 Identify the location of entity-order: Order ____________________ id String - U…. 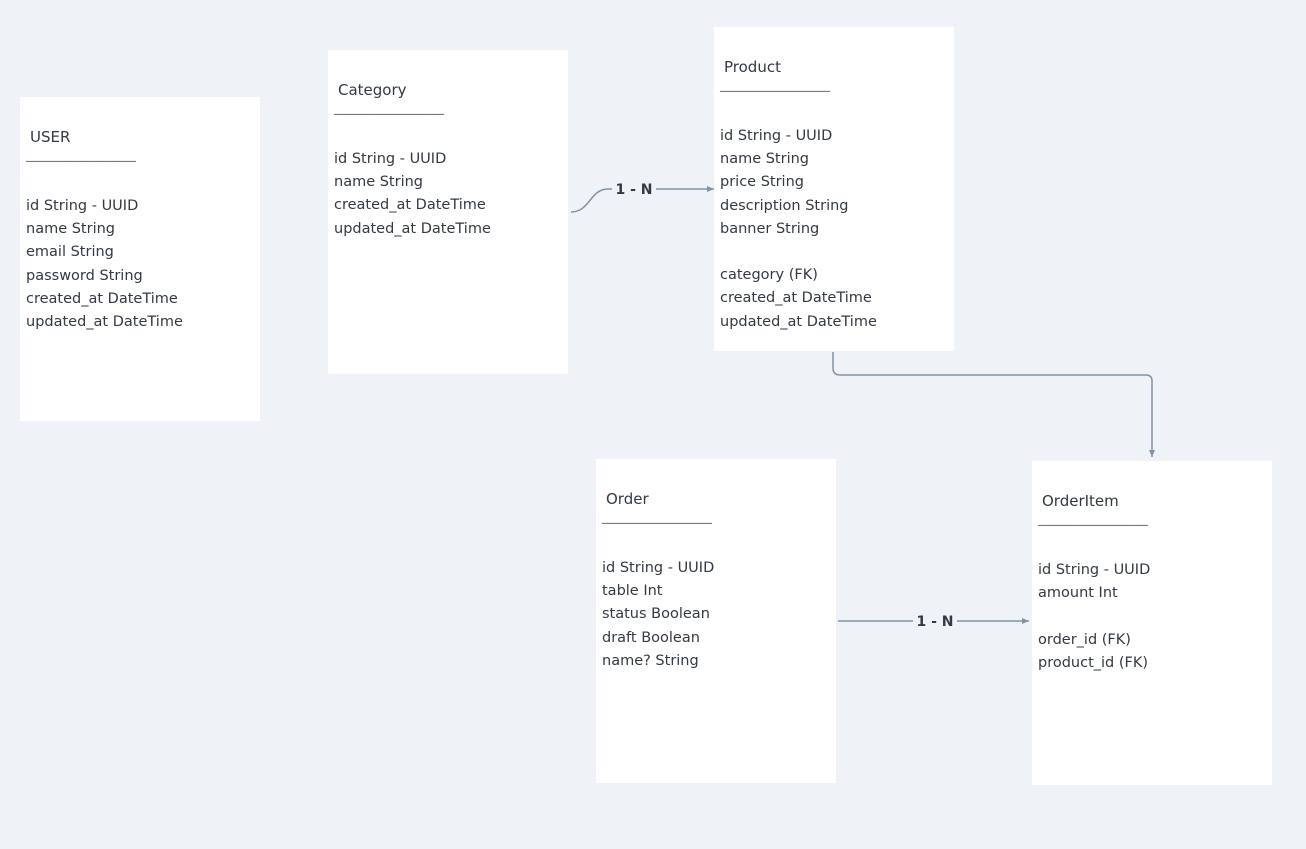
(716, 621).